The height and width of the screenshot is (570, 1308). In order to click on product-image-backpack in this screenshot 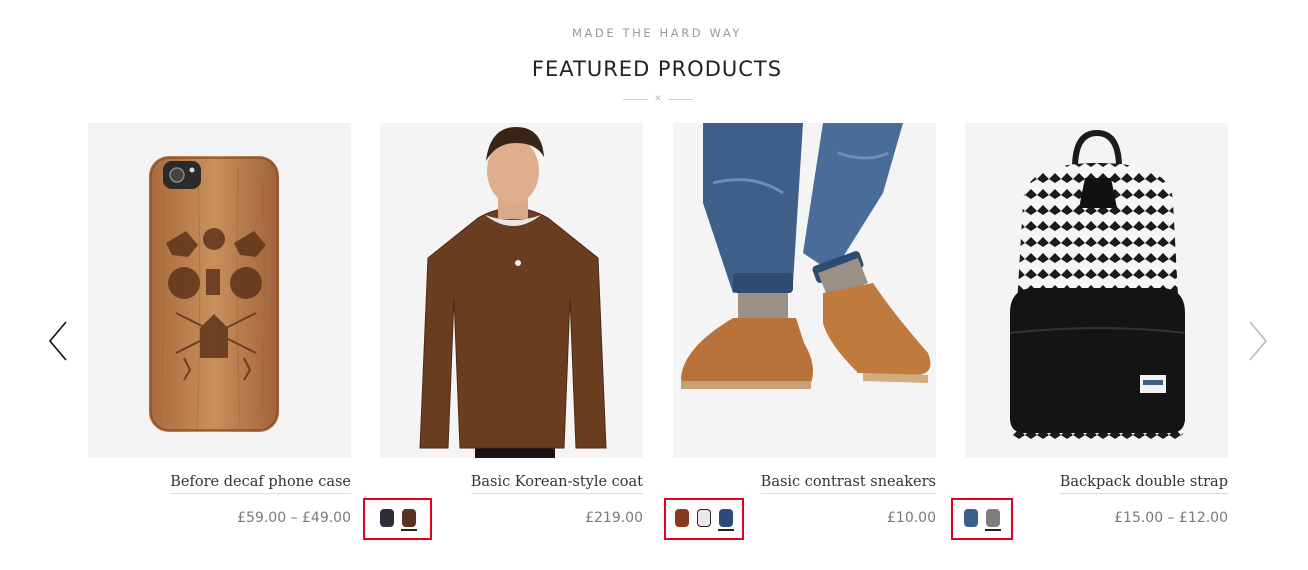, I will do `click(1096, 290)`.